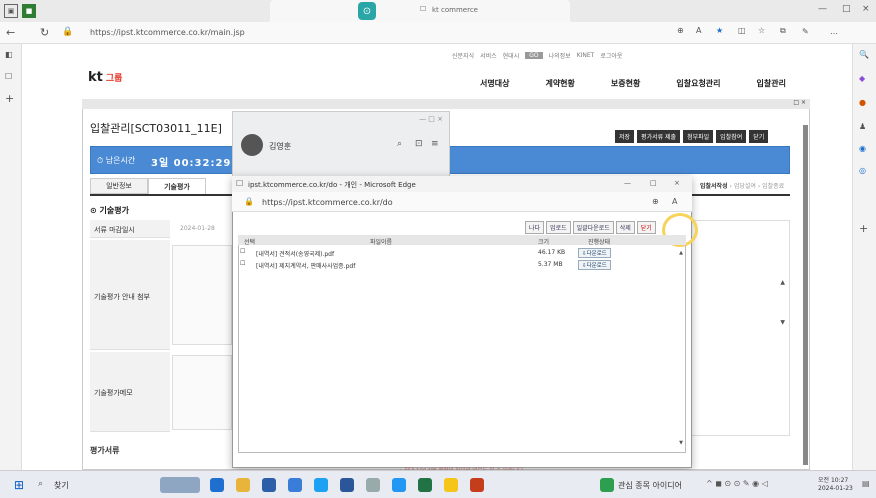 This screenshot has height=498, width=876. I want to click on mail-app-icon, so click(295, 485).